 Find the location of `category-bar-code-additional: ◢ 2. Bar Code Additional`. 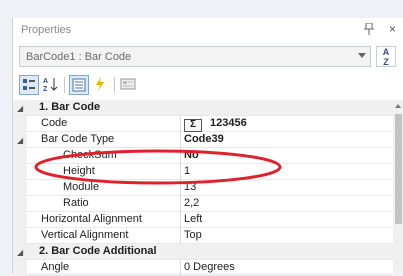

category-bar-code-additional: ◢ 2. Bar Code Additional is located at coordinates (203, 252).